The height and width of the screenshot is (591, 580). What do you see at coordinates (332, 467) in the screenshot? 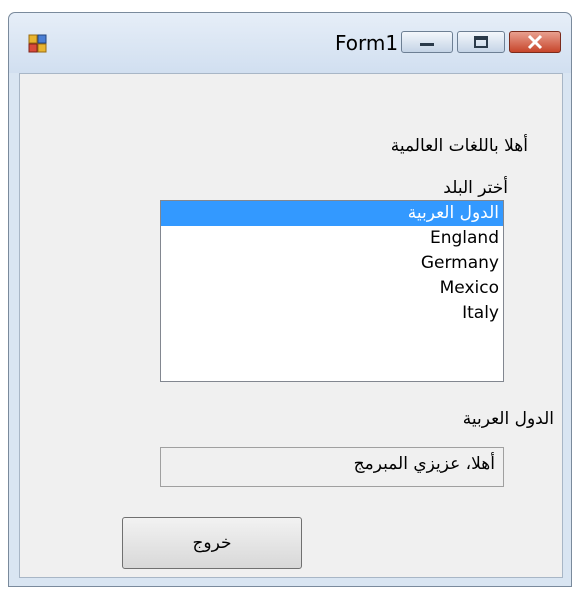
I see `greeting-textbox: أهلا، عزيزي المبرمج` at bounding box center [332, 467].